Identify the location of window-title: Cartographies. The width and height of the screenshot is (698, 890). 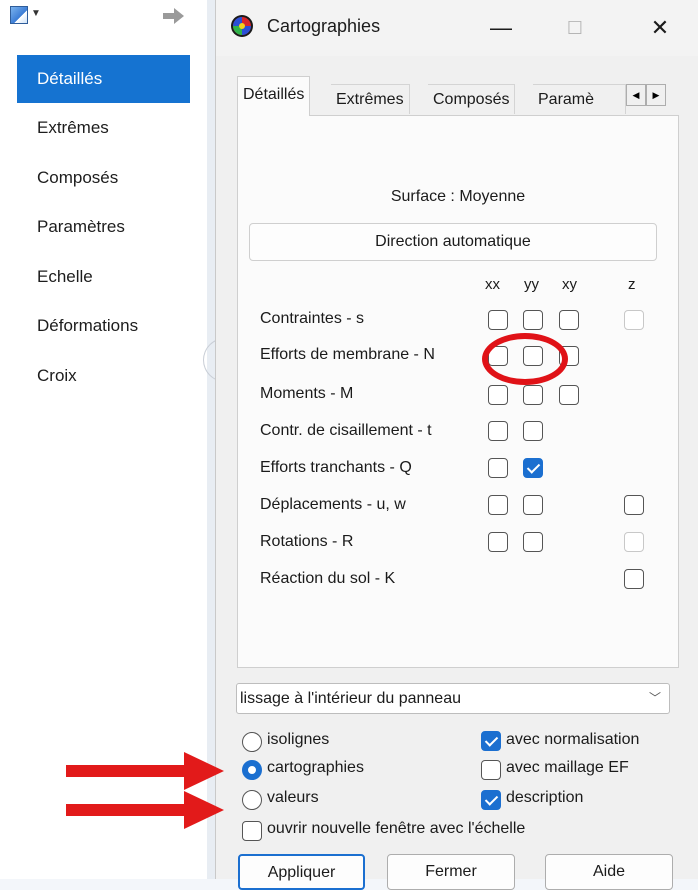
(324, 26).